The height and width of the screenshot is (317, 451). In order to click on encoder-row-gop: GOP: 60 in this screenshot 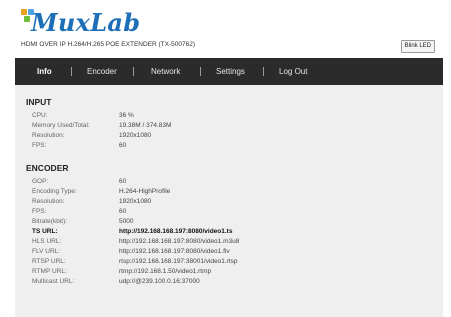, I will do `click(232, 181)`.